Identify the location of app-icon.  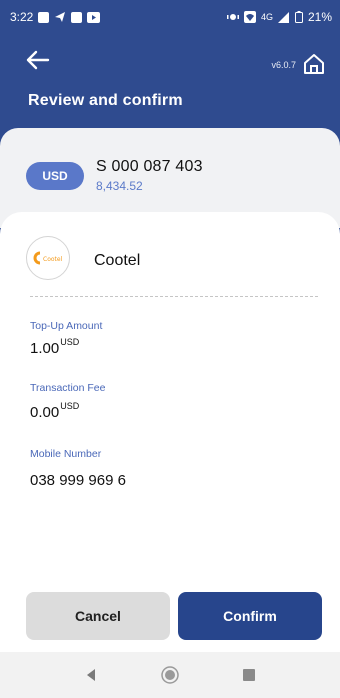
(77, 17).